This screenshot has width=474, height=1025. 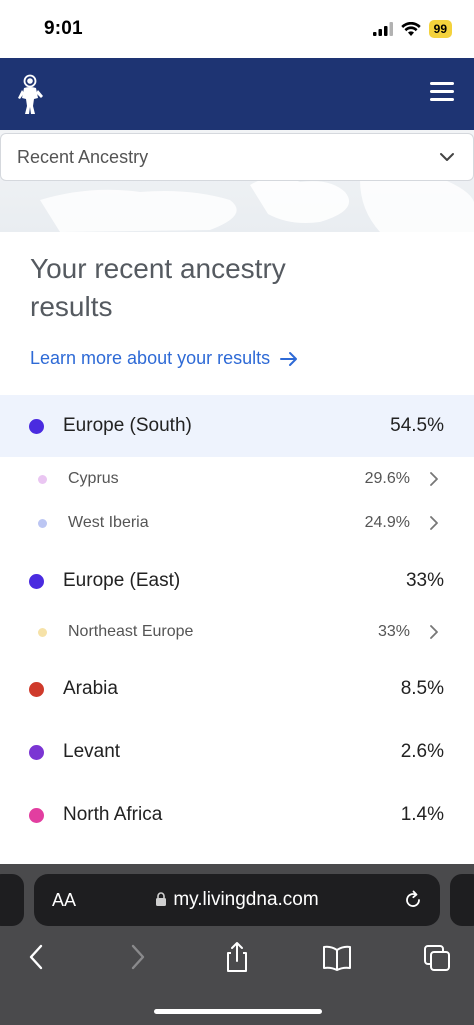 I want to click on url-text: my.livingdna.com, so click(x=246, y=899).